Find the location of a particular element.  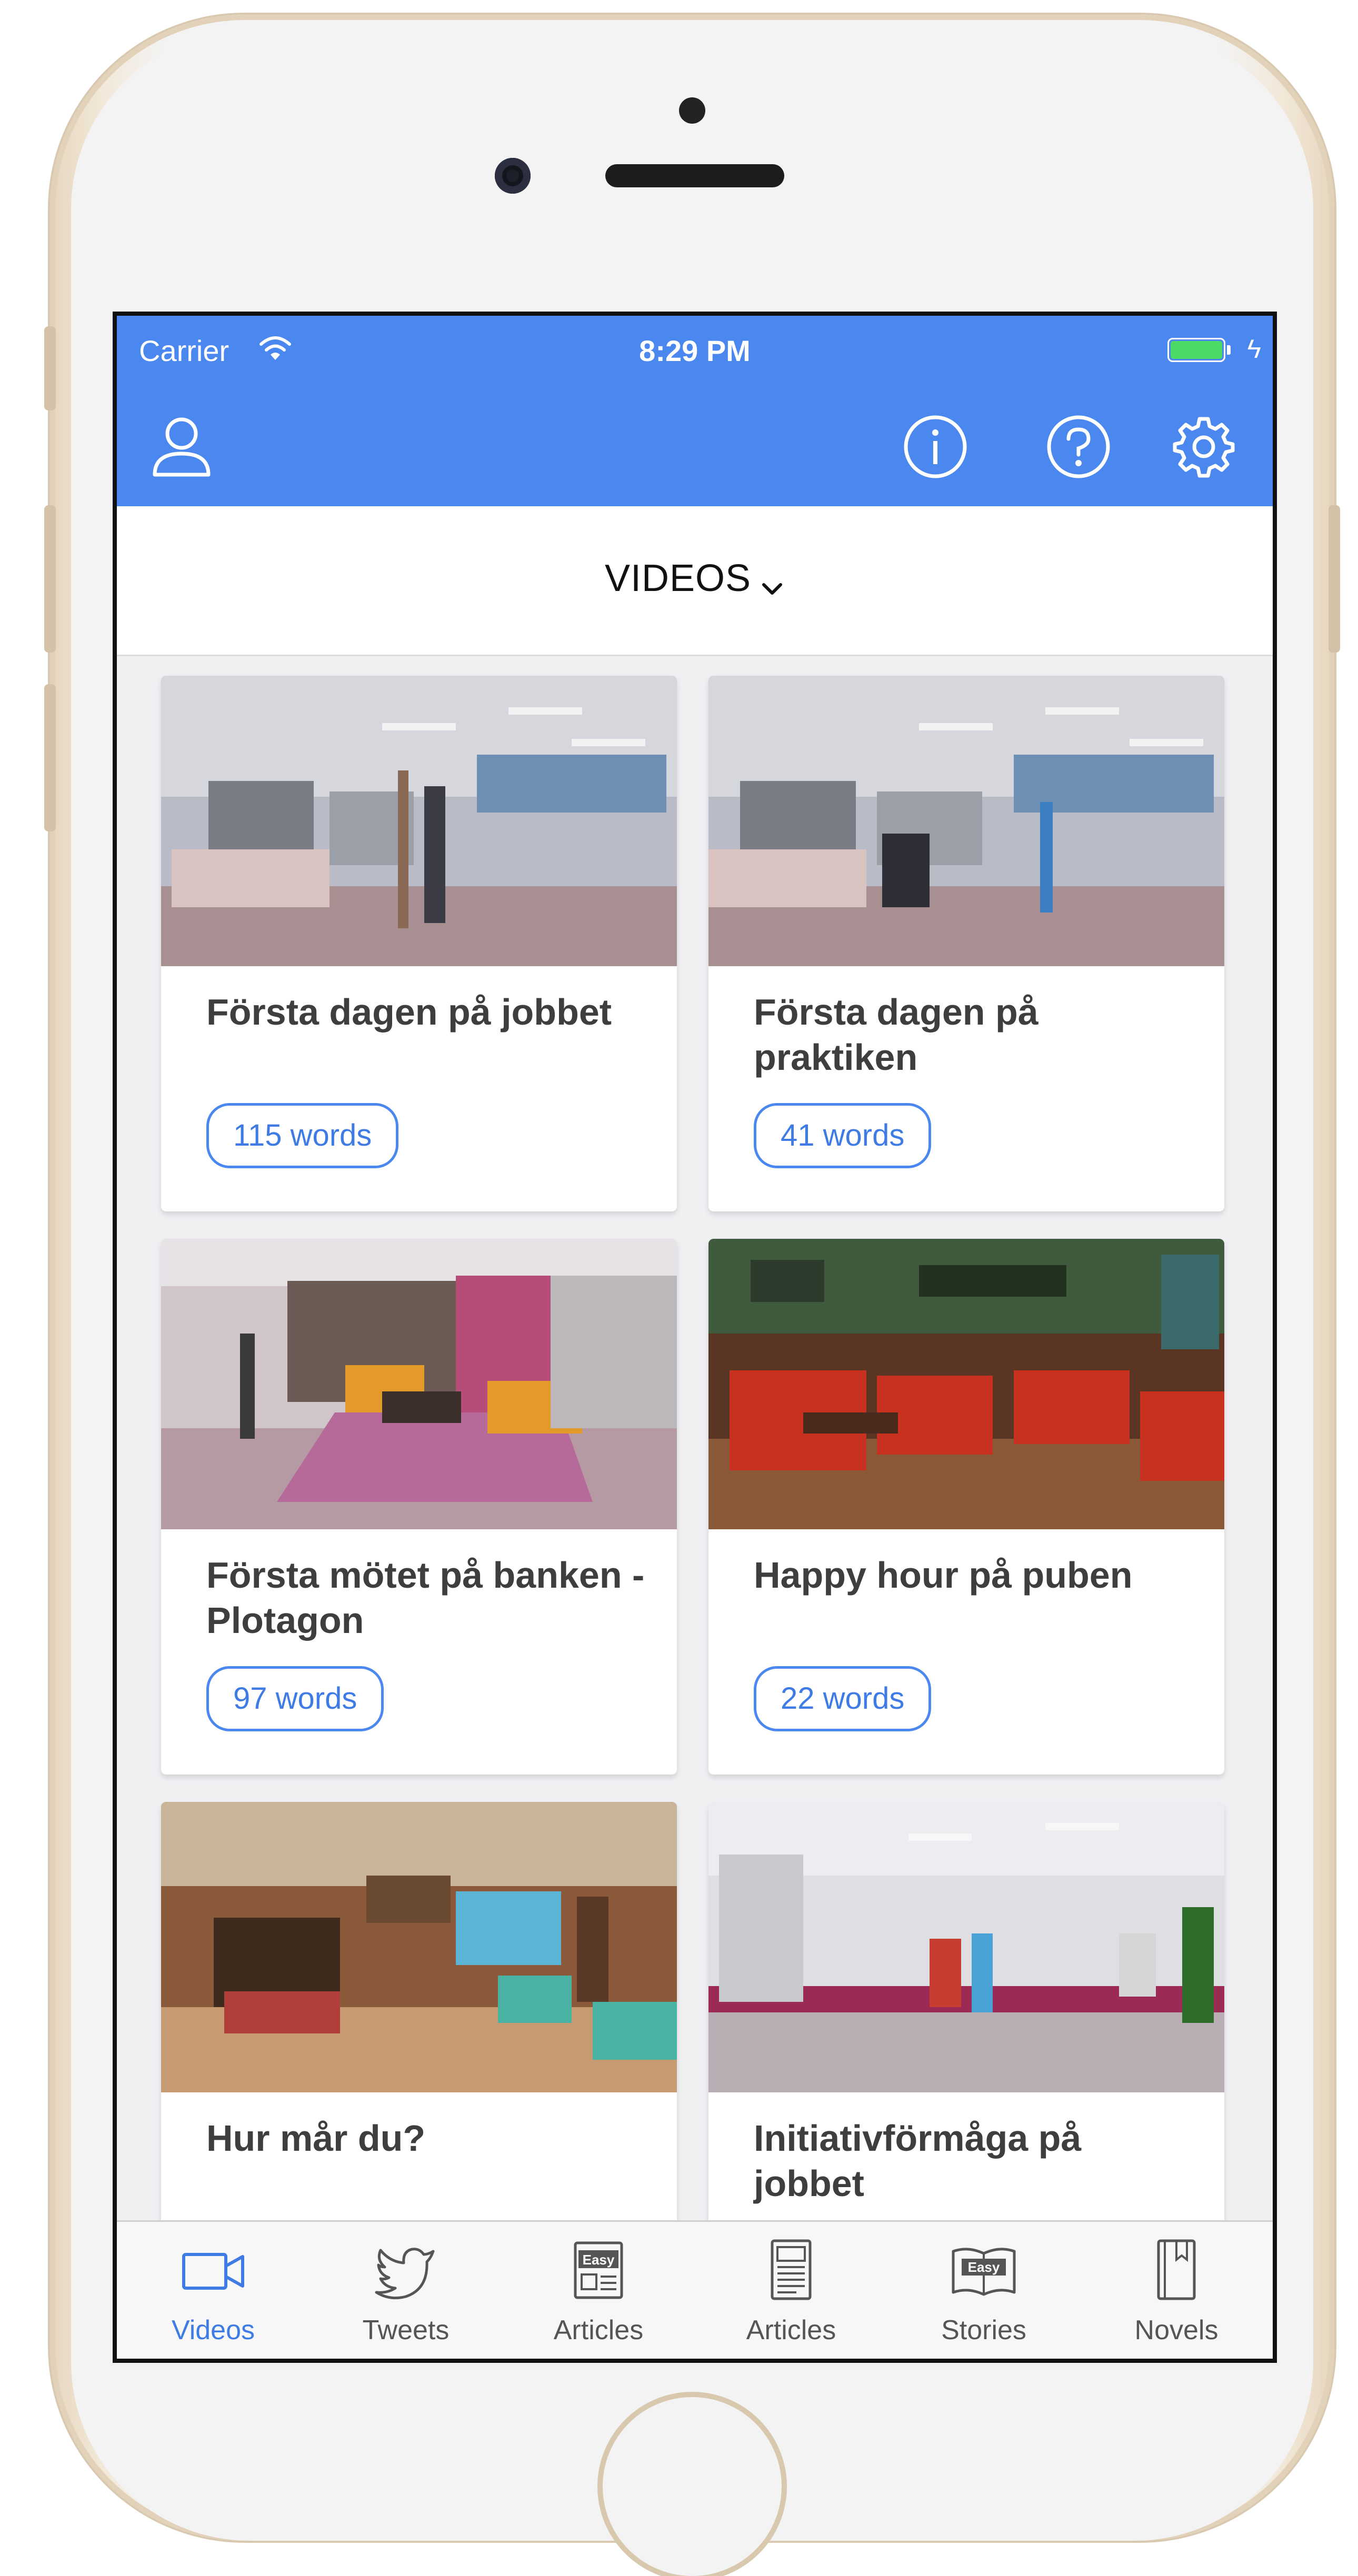

power-button is located at coordinates (1334, 579).